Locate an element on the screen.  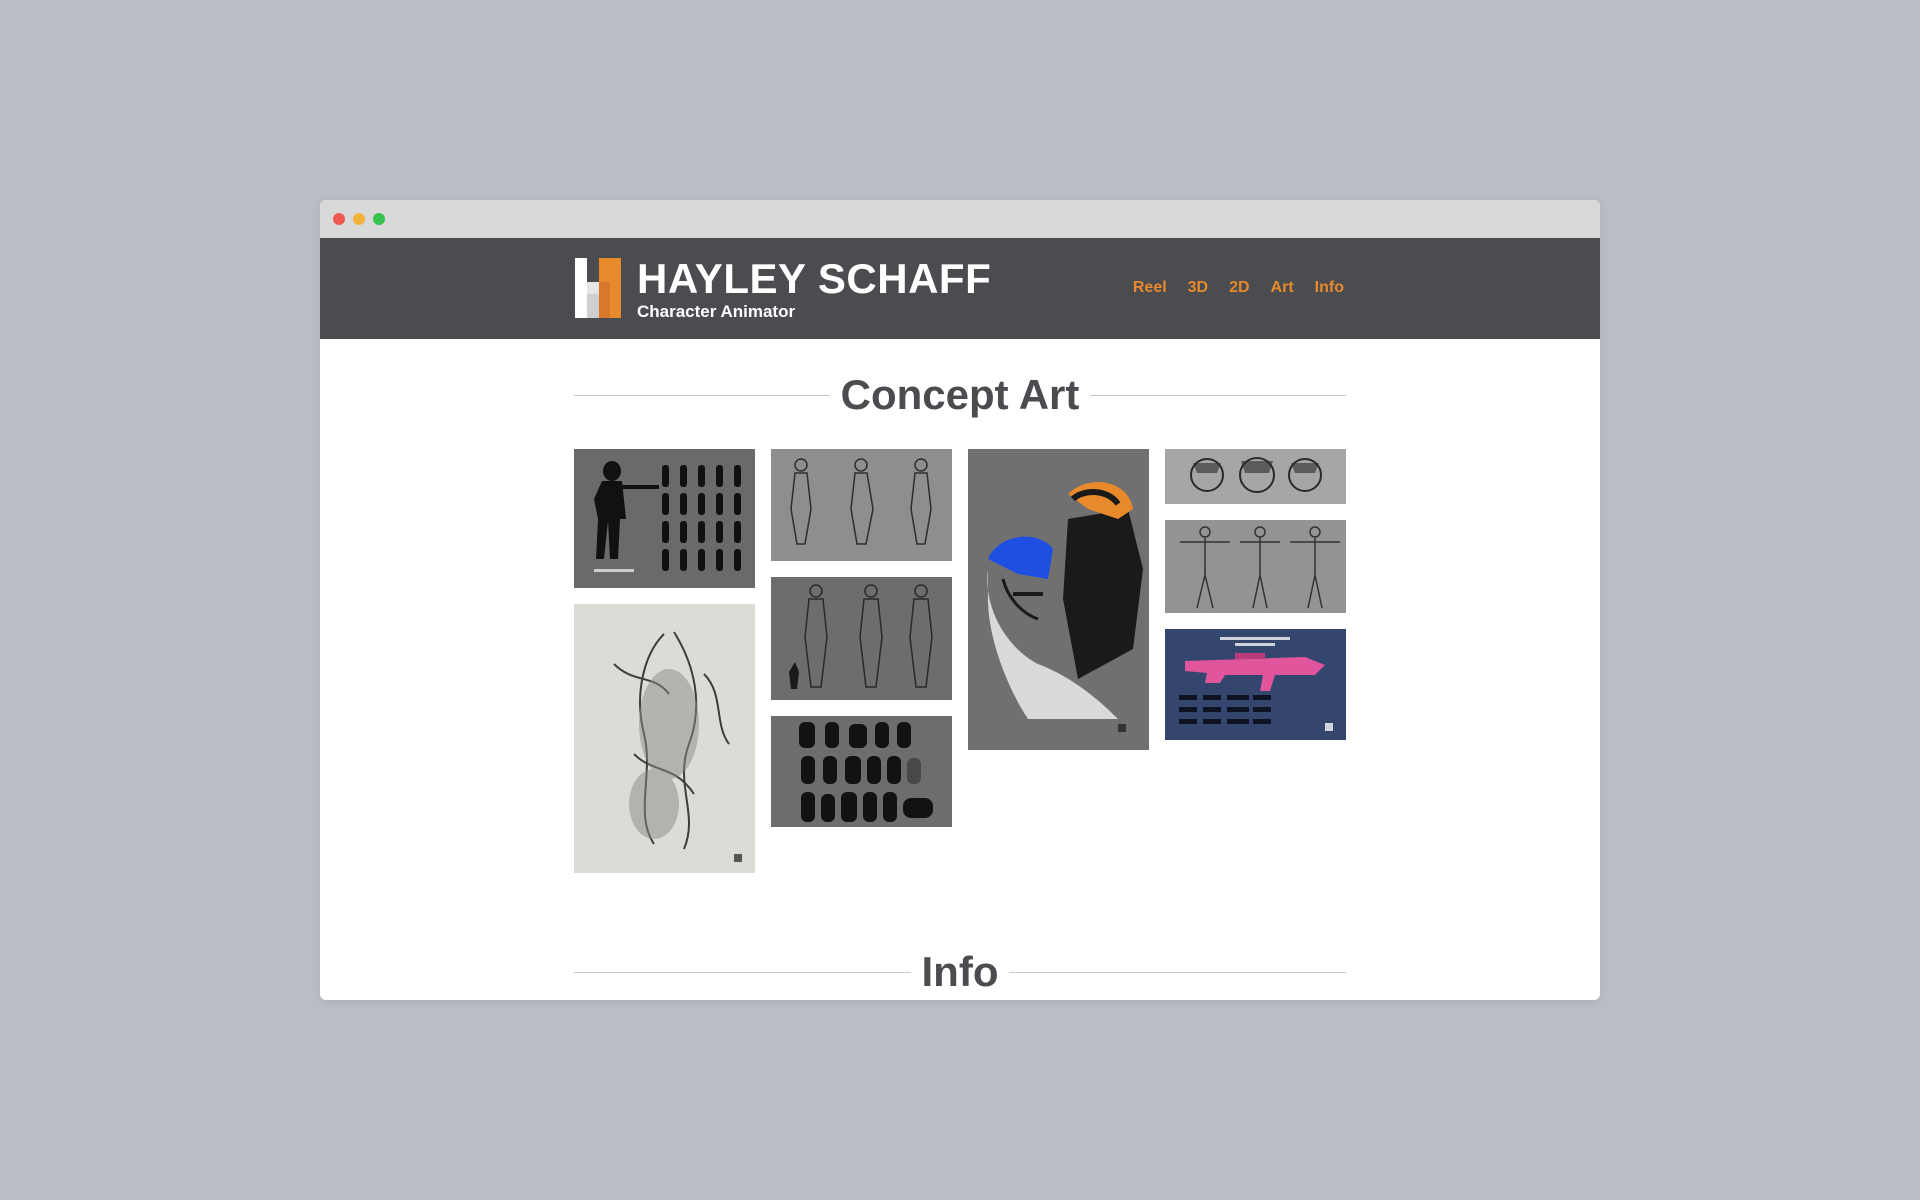
gallery-thumb-pink-weapon is located at coordinates (1255, 684).